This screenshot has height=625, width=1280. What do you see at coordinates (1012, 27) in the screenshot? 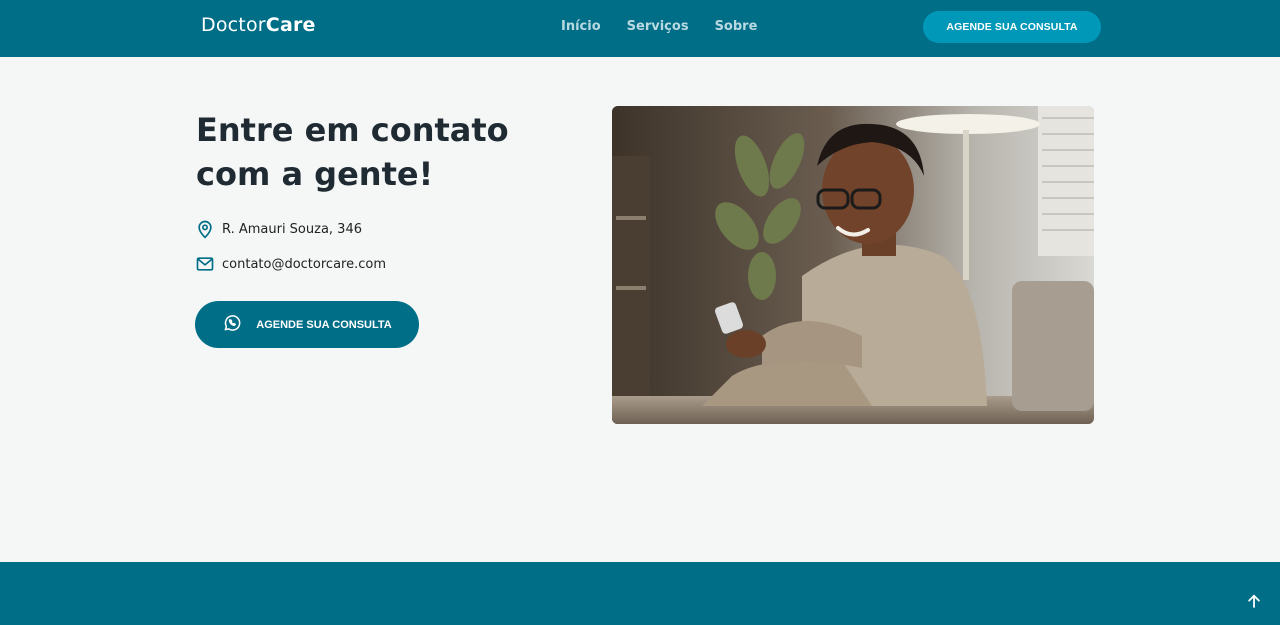
I see `header-schedule-button: AGENDE SUA CONSULTA` at bounding box center [1012, 27].